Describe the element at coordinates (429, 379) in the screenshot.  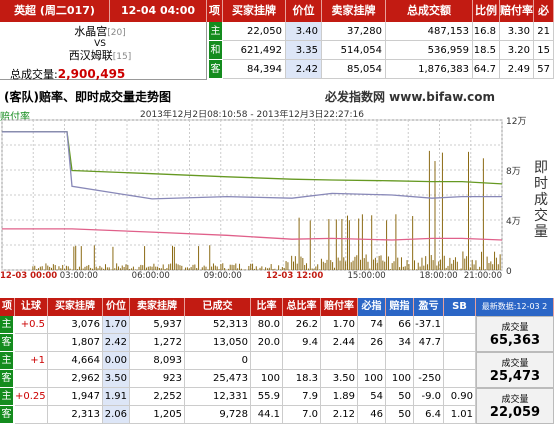
I see `col-pl-cell: -250` at that location.